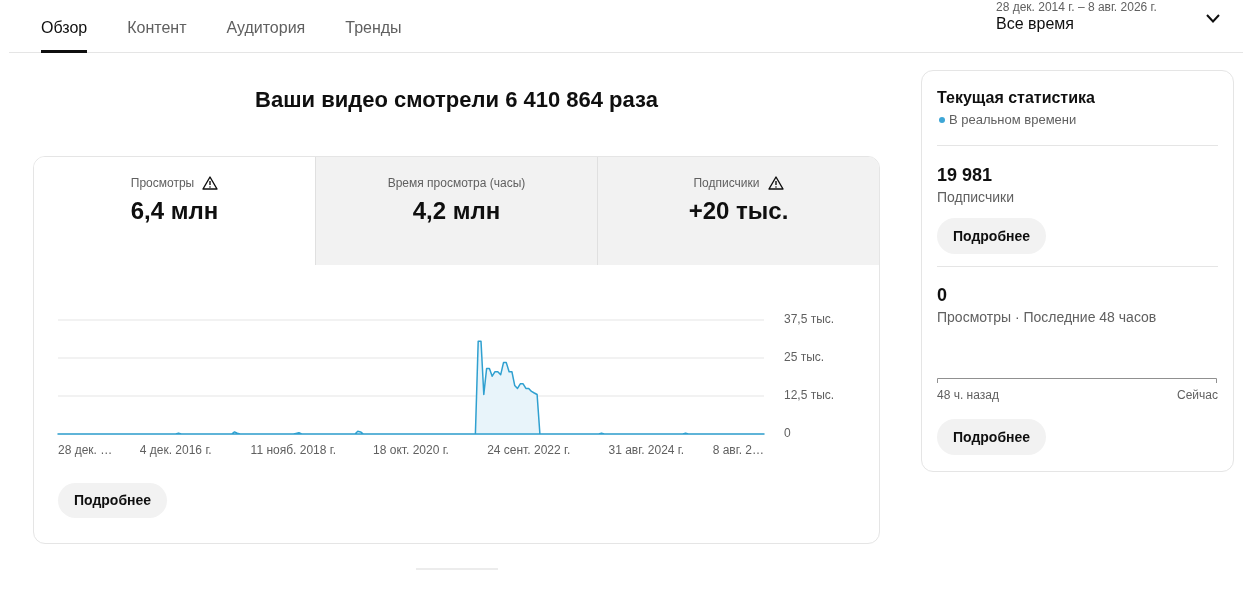 This screenshot has height=610, width=1243. What do you see at coordinates (293, 450) in the screenshot?
I see `x-axis-label: 11 нояб. 2018 г.` at bounding box center [293, 450].